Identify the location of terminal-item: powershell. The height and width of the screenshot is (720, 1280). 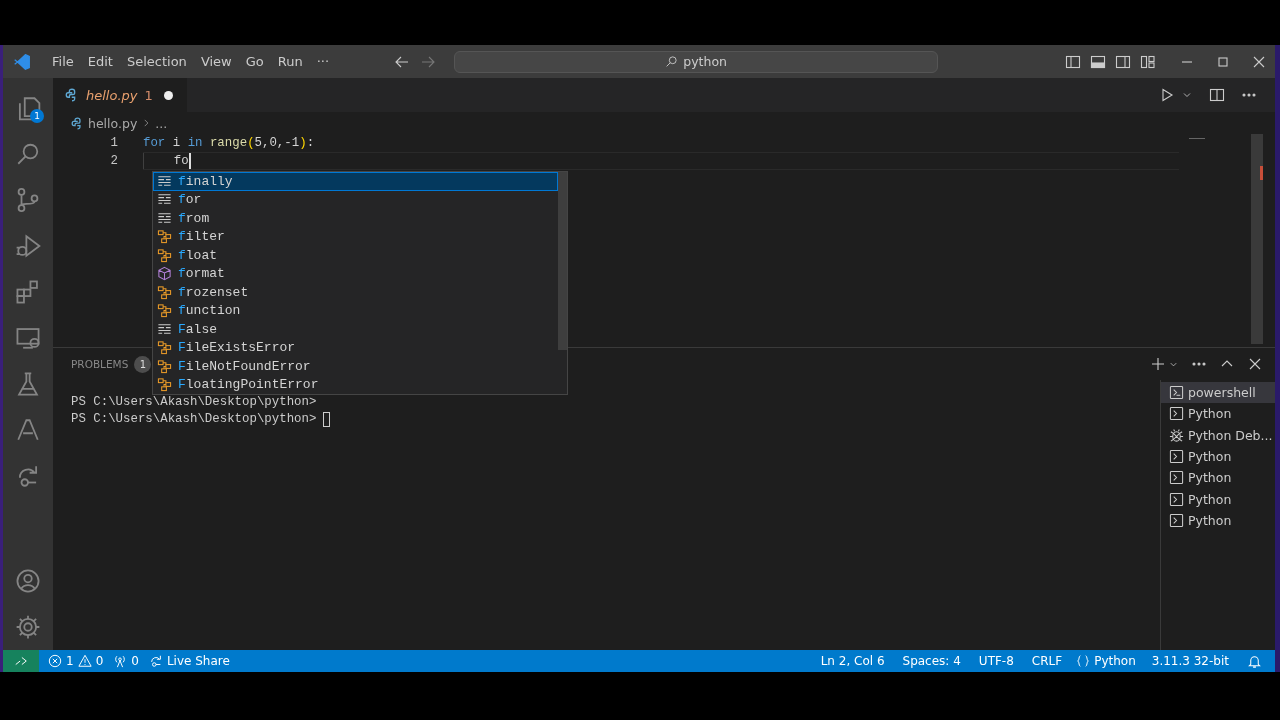
(1218, 393).